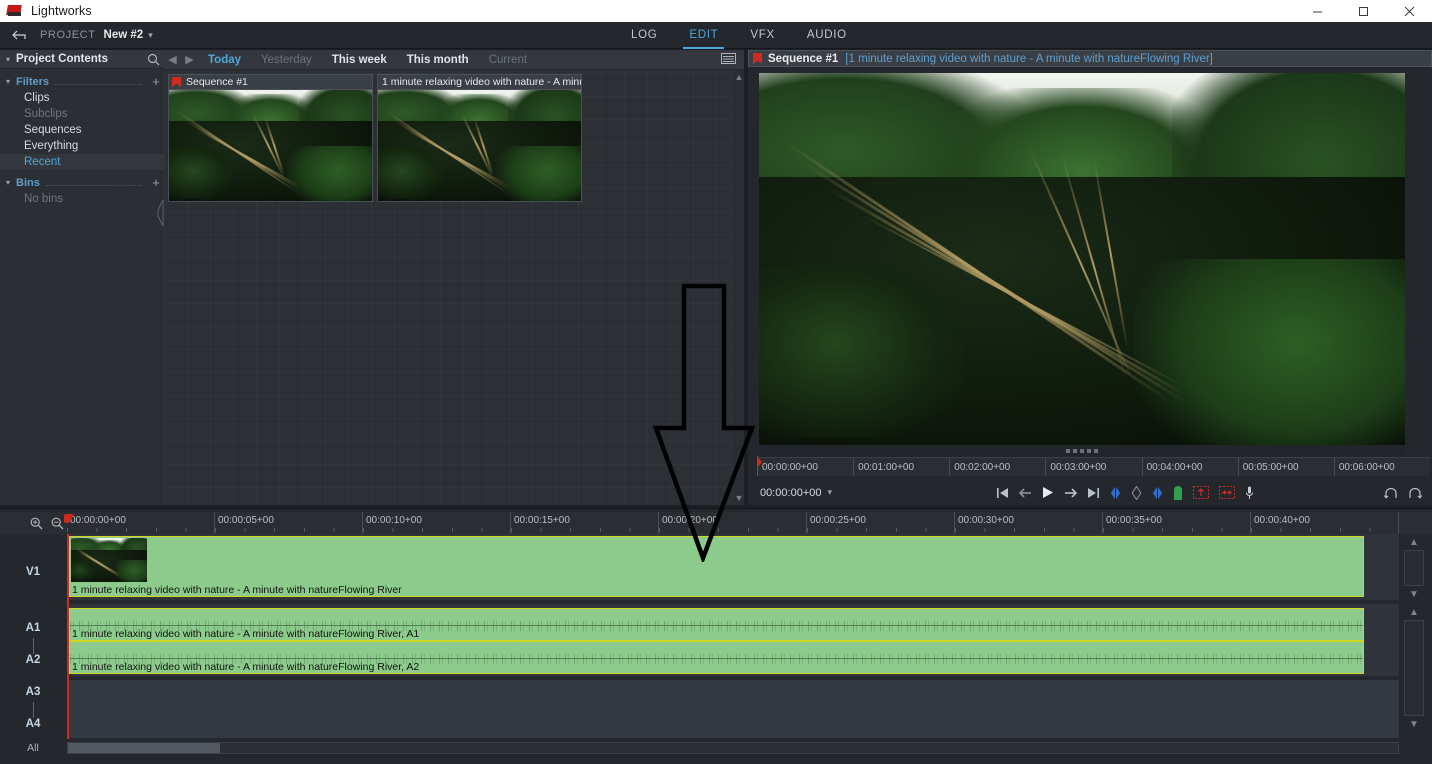  I want to click on divider, so click(98, 81).